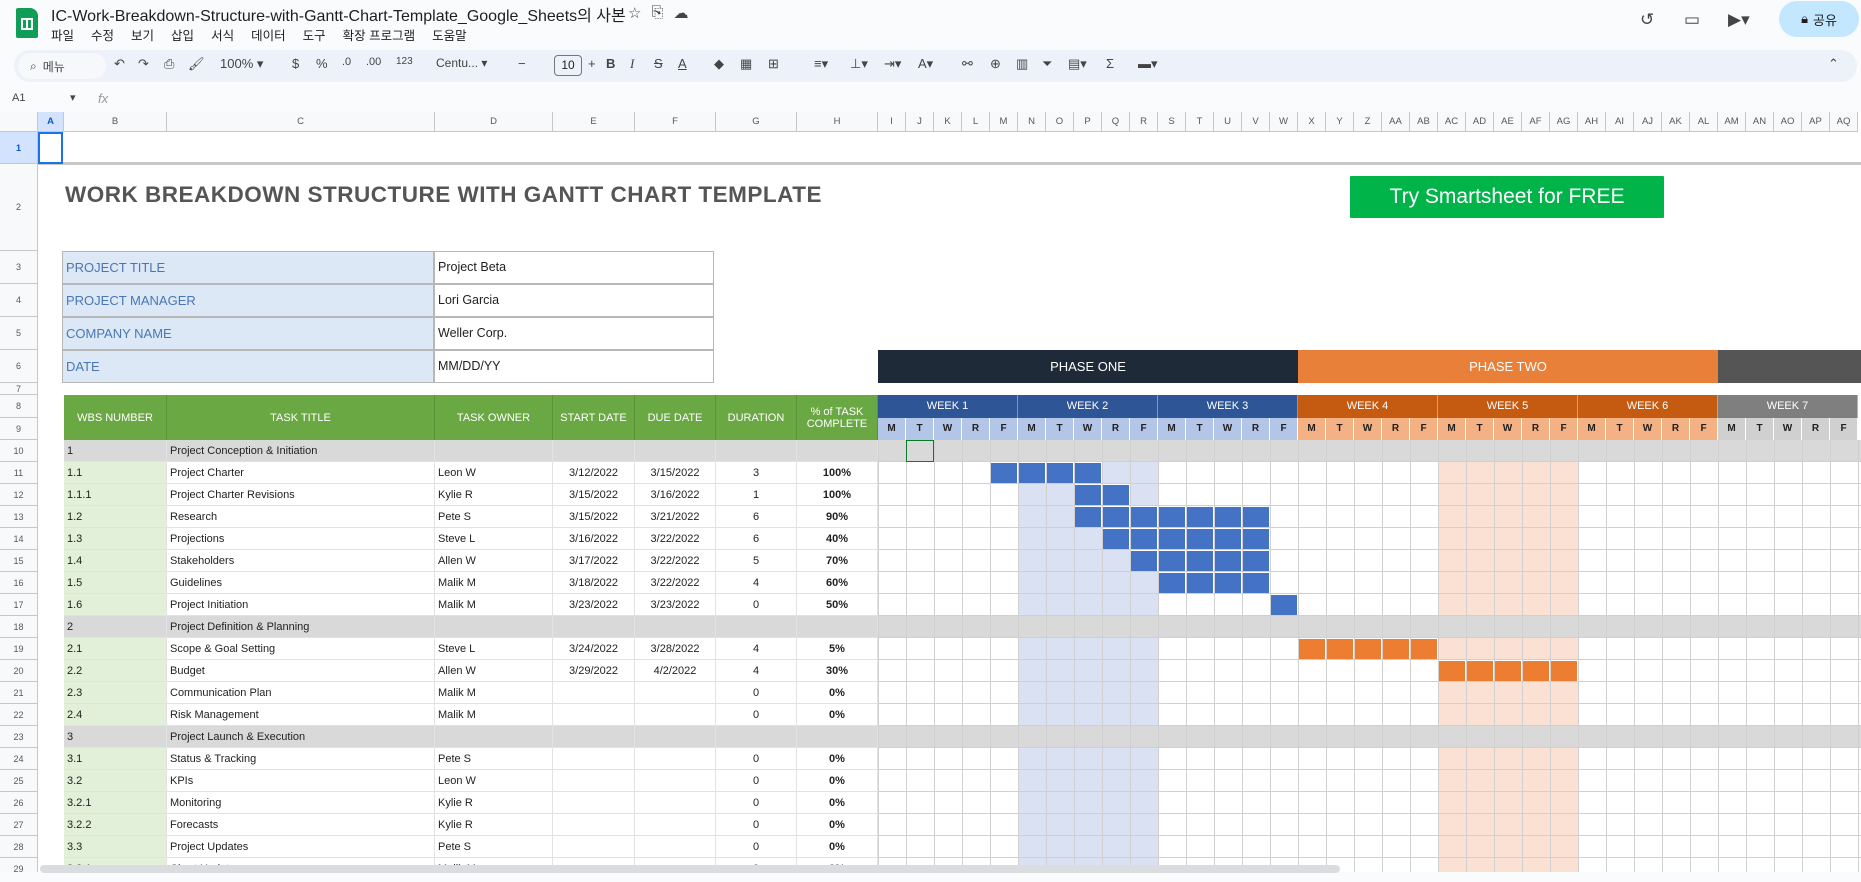 The width and height of the screenshot is (1861, 882). What do you see at coordinates (19, 583) in the screenshot?
I see `row-header: 16` at bounding box center [19, 583].